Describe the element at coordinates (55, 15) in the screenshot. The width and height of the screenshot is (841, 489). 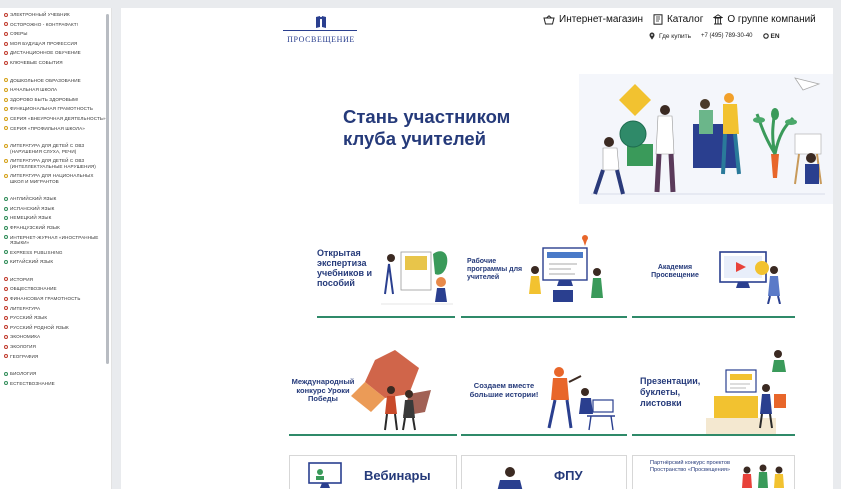
I see `sidebar-item: Электронный учебник` at that location.